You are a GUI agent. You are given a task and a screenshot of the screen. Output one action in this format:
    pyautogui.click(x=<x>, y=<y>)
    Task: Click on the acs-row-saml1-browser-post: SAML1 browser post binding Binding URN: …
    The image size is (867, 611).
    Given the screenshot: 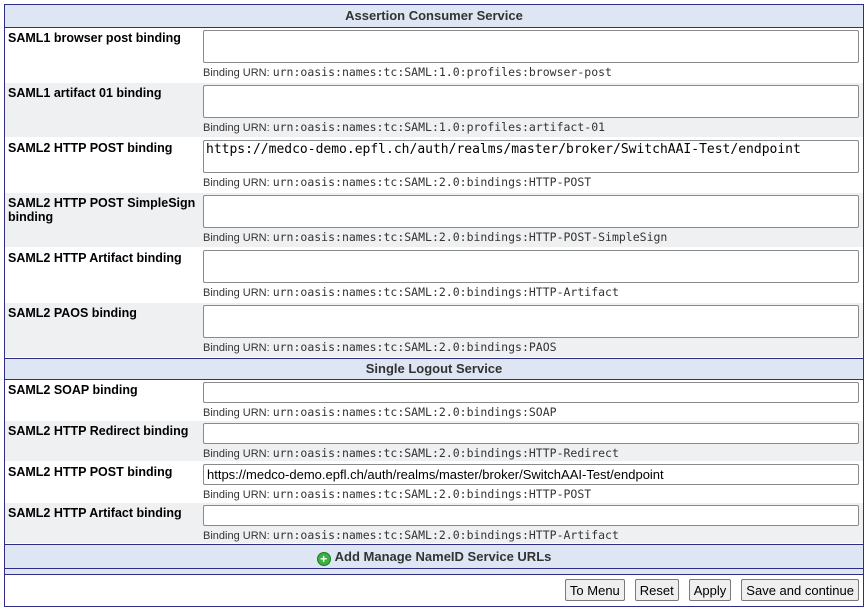 What is the action you would take?
    pyautogui.click(x=434, y=55)
    